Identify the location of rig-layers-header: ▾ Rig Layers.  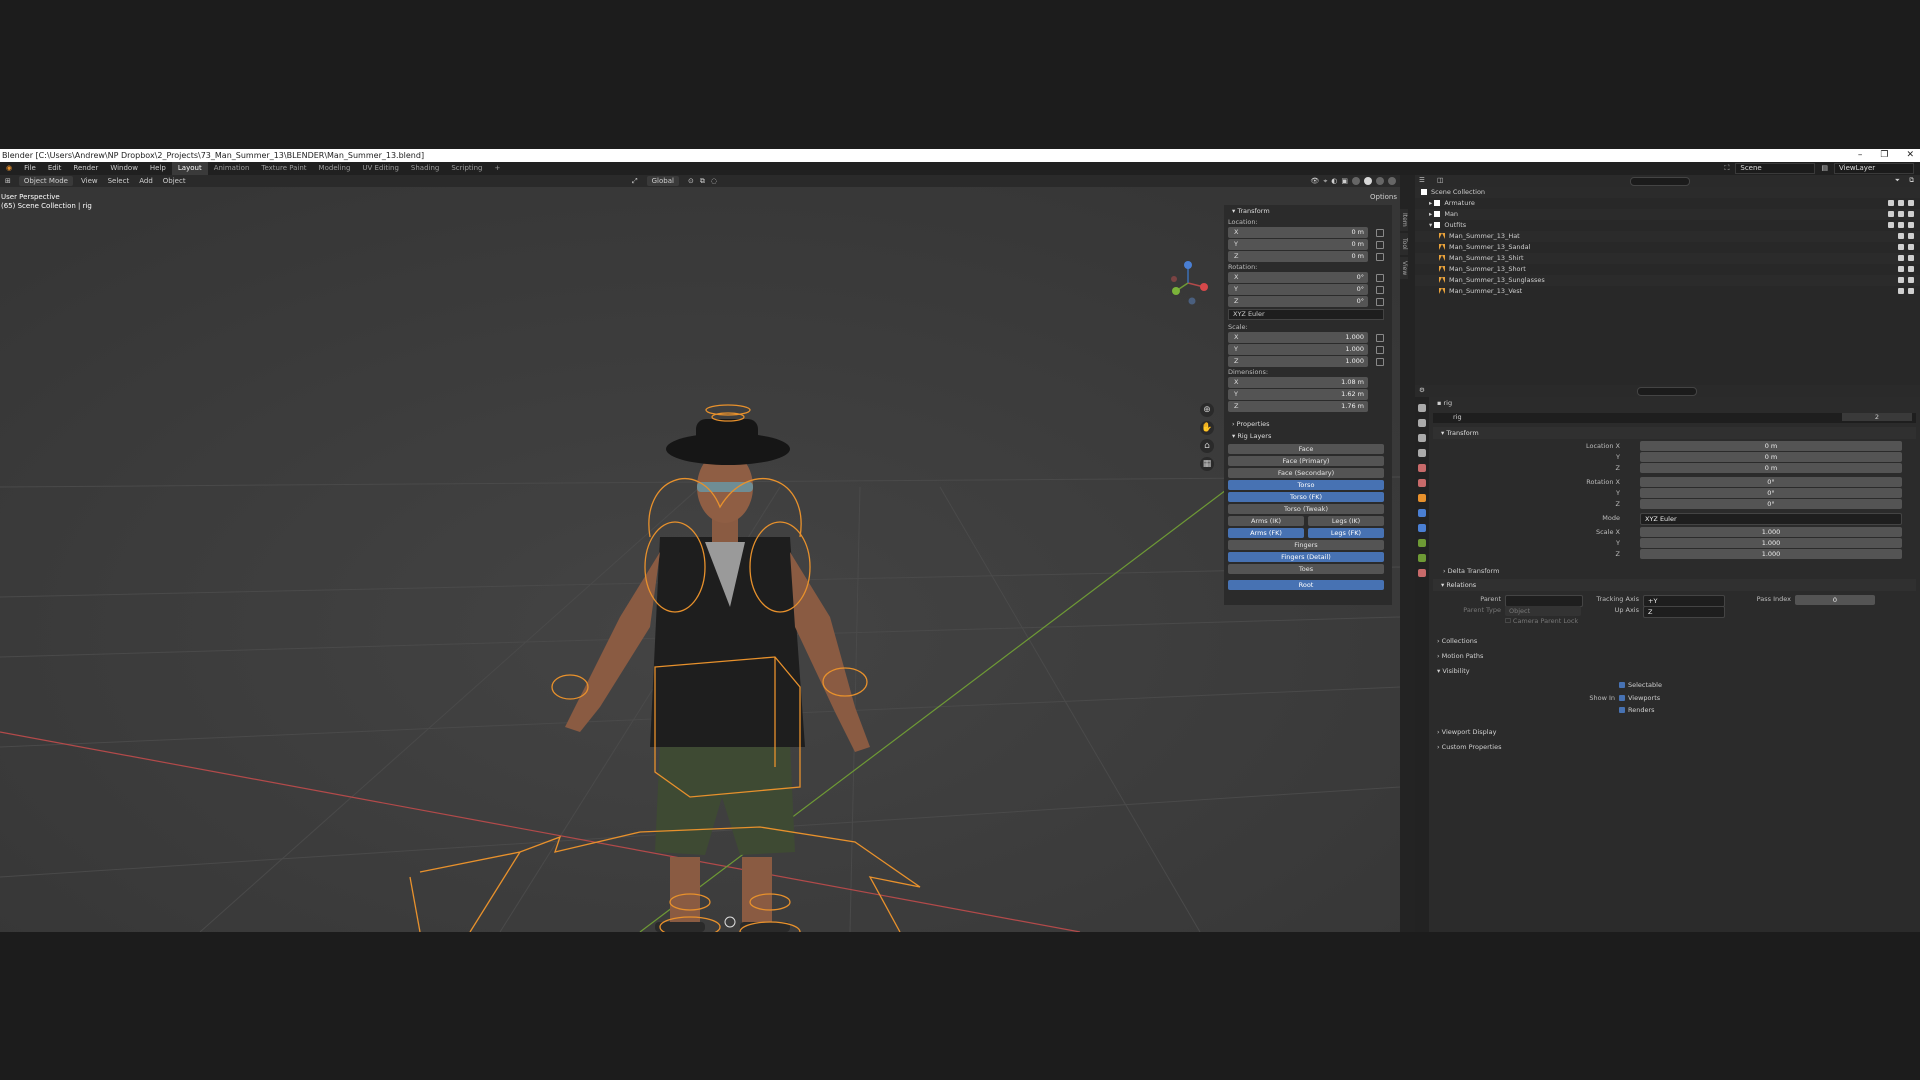
(1308, 436).